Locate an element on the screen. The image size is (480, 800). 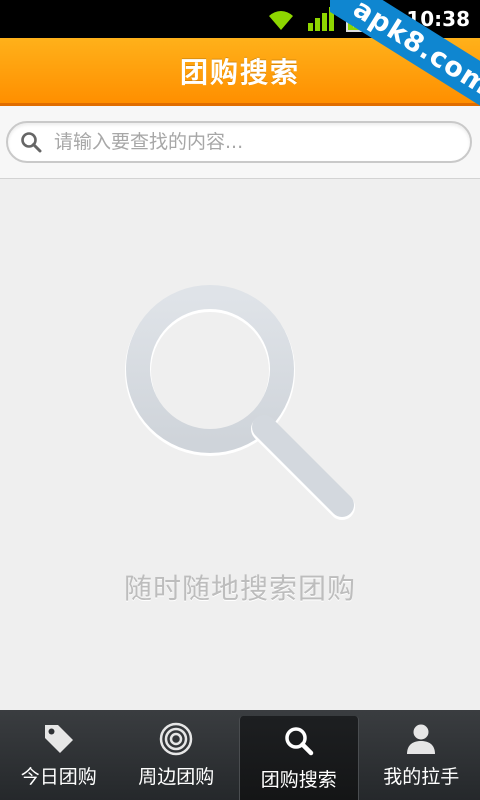
search-input is located at coordinates (254, 142).